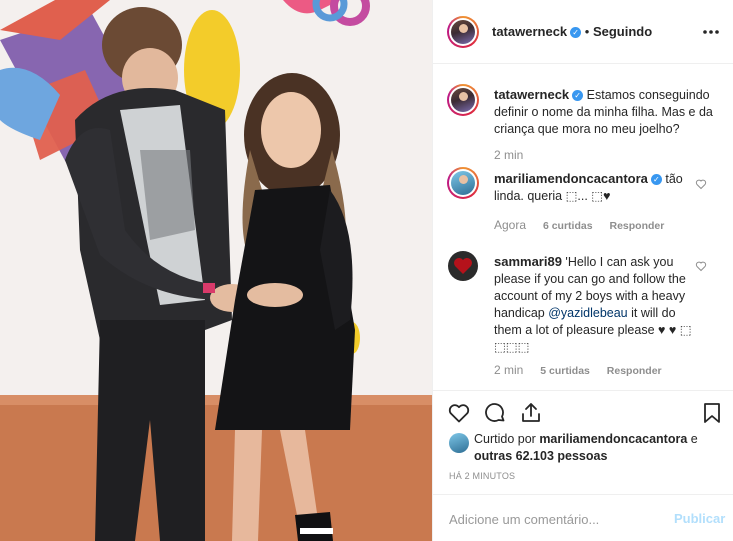 The height and width of the screenshot is (541, 733). I want to click on liked-by-suffix: e, so click(692, 439).